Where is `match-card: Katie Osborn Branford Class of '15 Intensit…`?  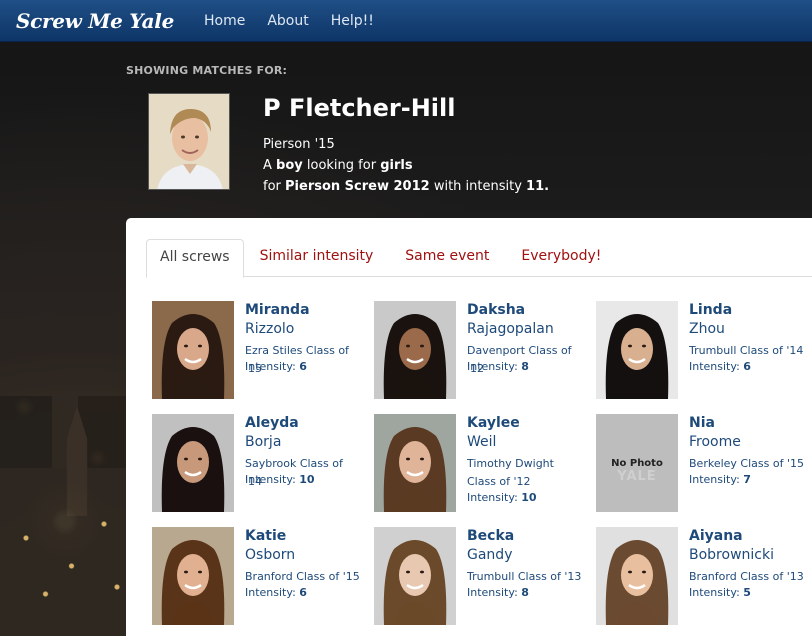
match-card: Katie Osborn Branford Class of '15 Intensit… is located at coordinates (257, 577).